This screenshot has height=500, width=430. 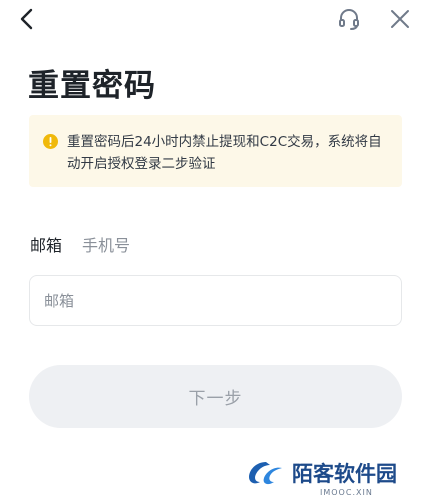 What do you see at coordinates (27, 19) in the screenshot?
I see `chevron-left-icon` at bounding box center [27, 19].